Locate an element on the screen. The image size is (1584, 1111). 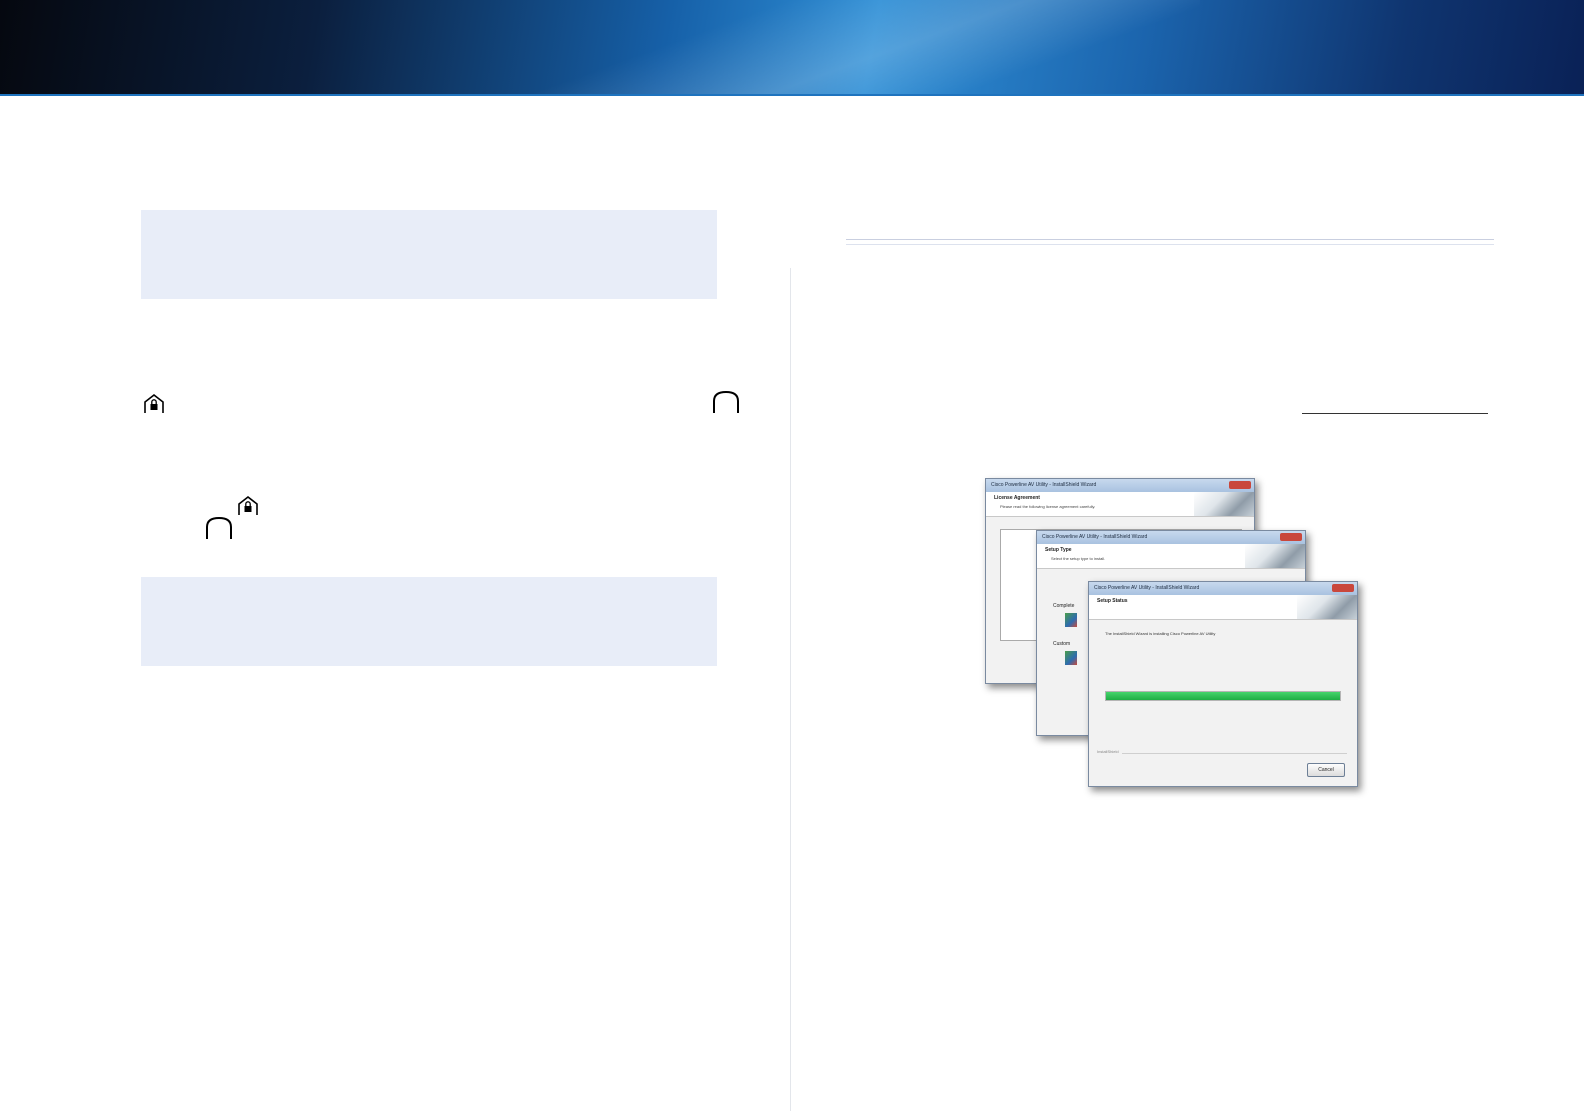
option-complete-label: Complete is located at coordinates (1064, 606).